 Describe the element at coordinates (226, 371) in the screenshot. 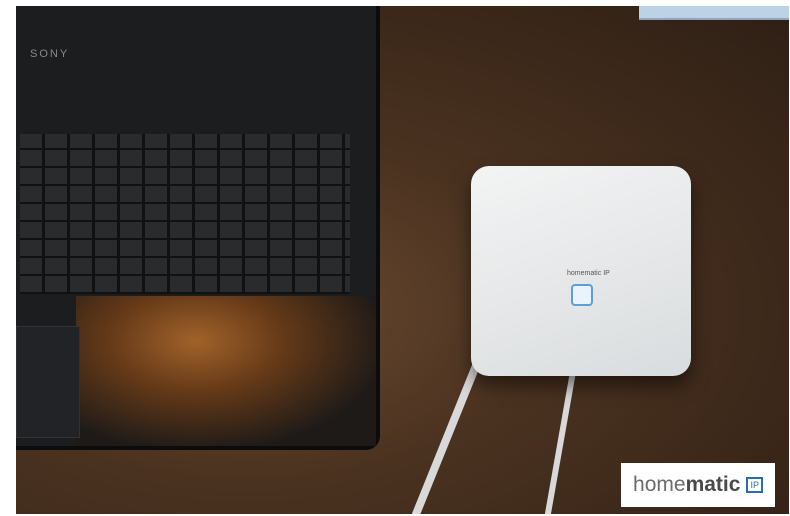

I see `laptop-palmrest` at that location.